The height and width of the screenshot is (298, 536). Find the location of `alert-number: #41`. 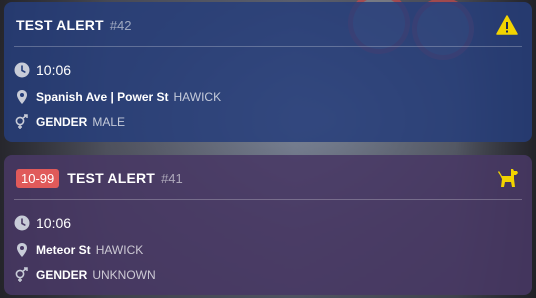

alert-number: #41 is located at coordinates (172, 178).